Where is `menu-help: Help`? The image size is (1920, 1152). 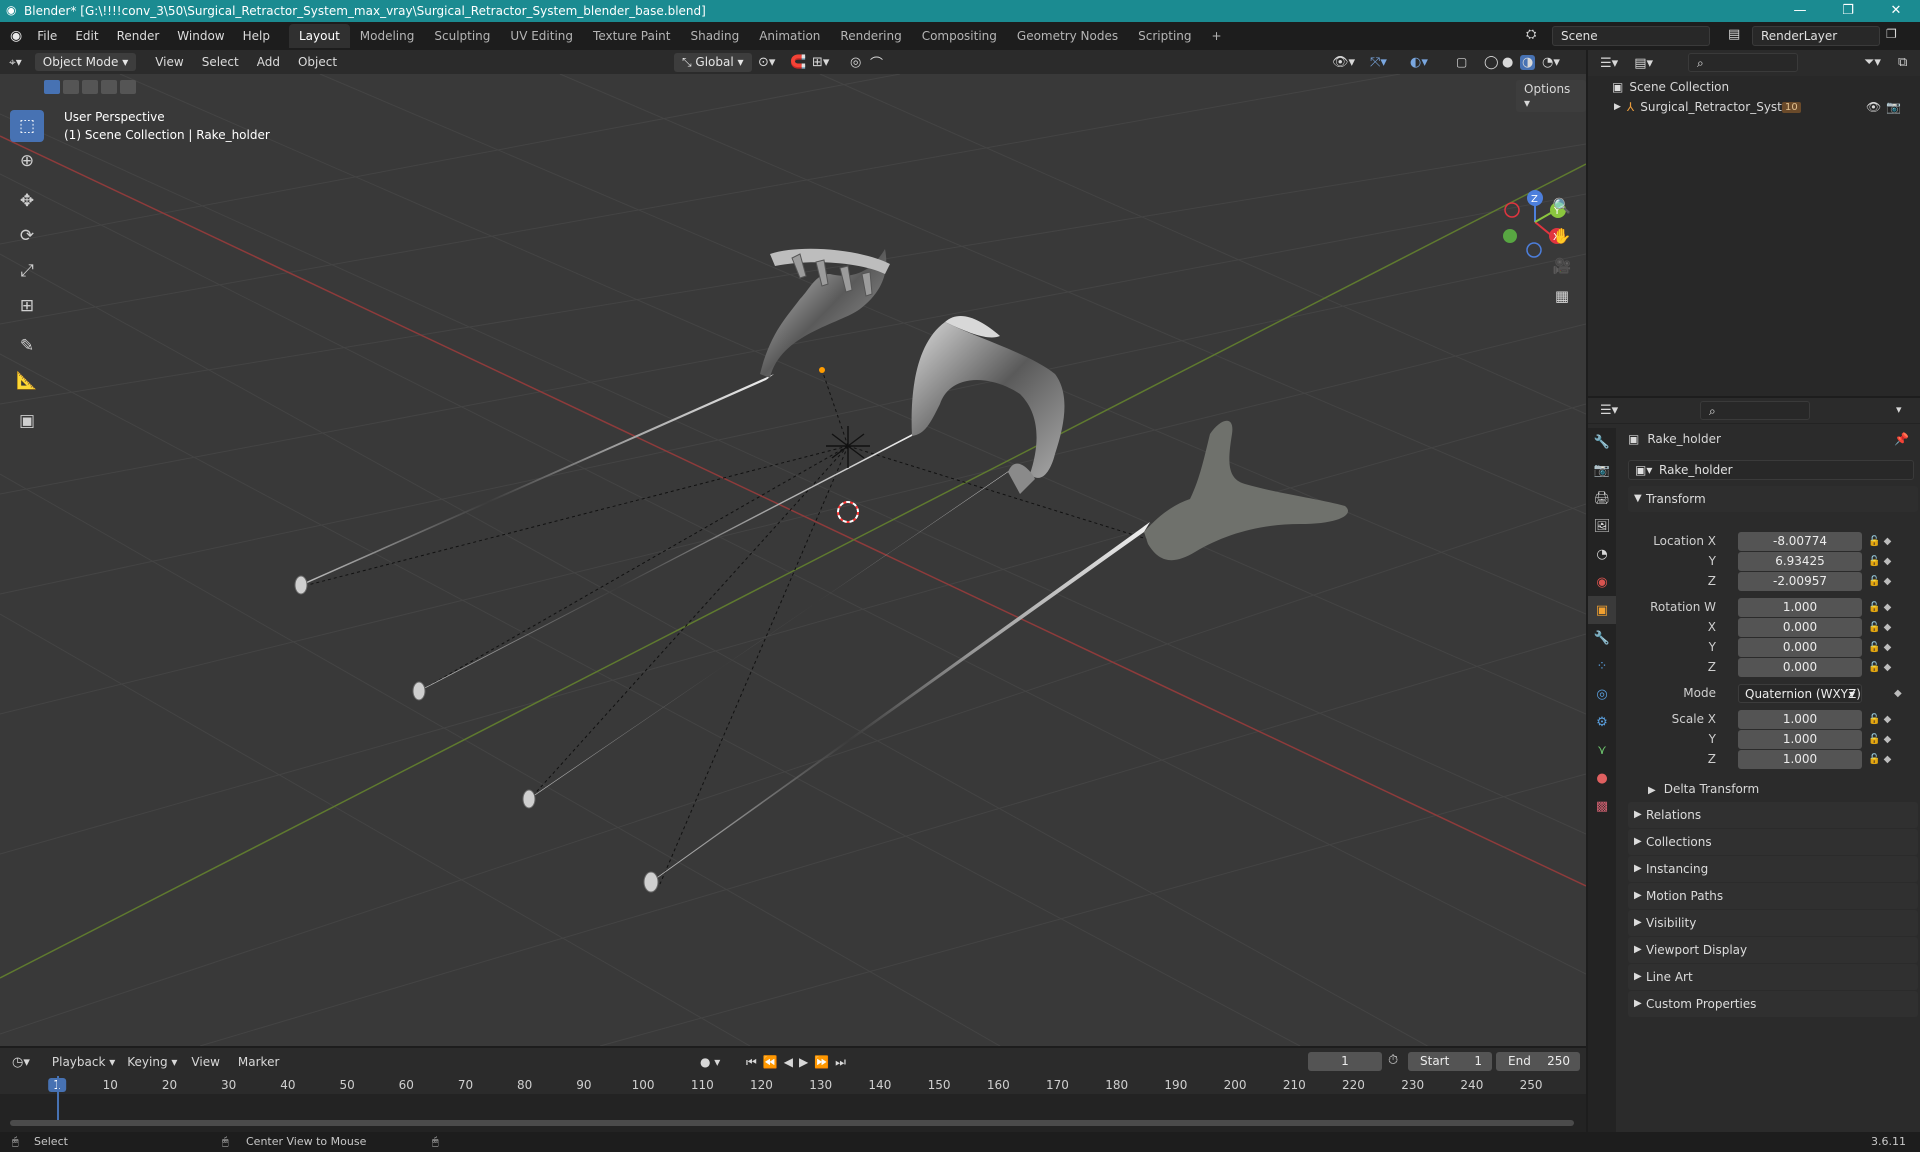 menu-help: Help is located at coordinates (256, 36).